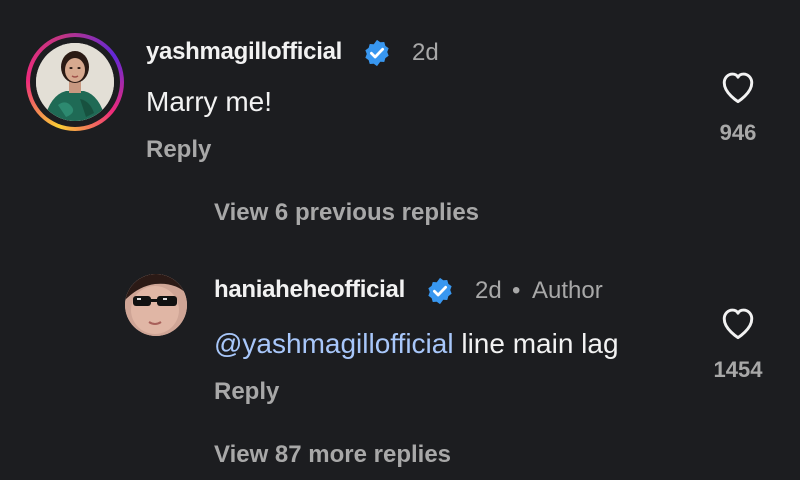 Image resolution: width=800 pixels, height=480 pixels. I want to click on avatar-yashmagillofficial, so click(75, 82).